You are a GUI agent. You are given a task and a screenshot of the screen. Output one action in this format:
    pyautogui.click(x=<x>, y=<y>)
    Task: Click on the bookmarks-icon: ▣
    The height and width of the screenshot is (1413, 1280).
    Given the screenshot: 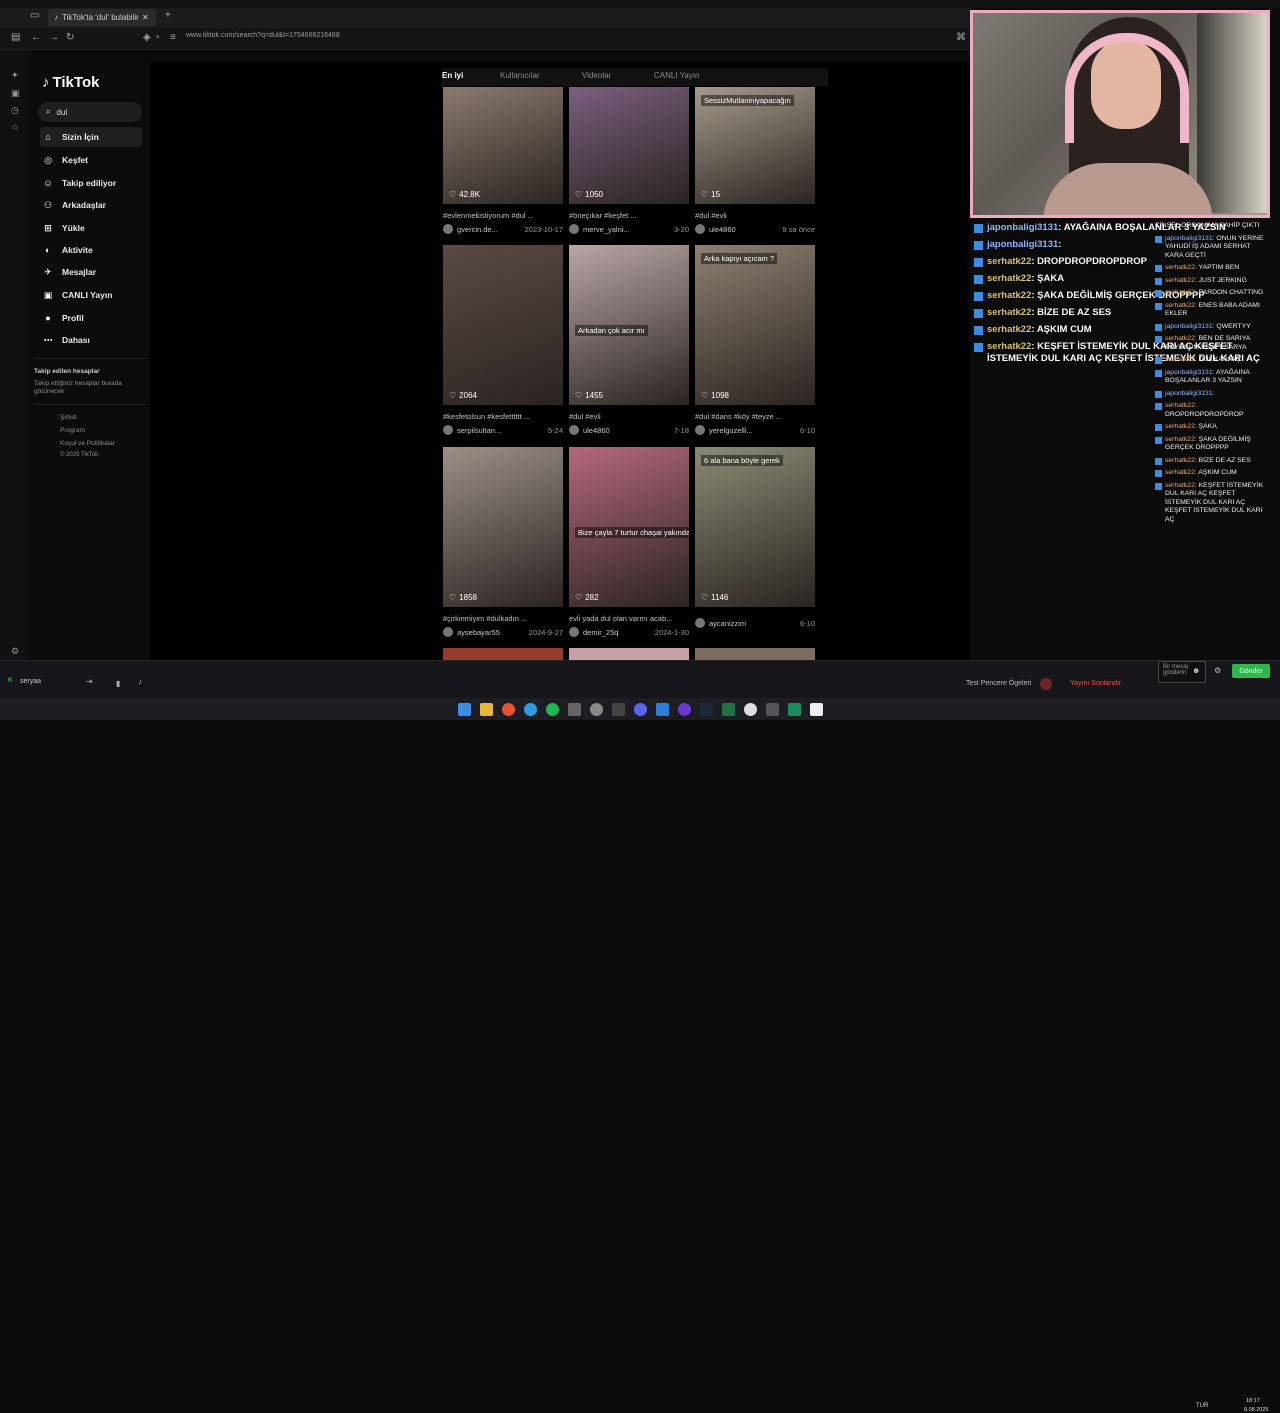 What is the action you would take?
    pyautogui.click(x=15, y=93)
    